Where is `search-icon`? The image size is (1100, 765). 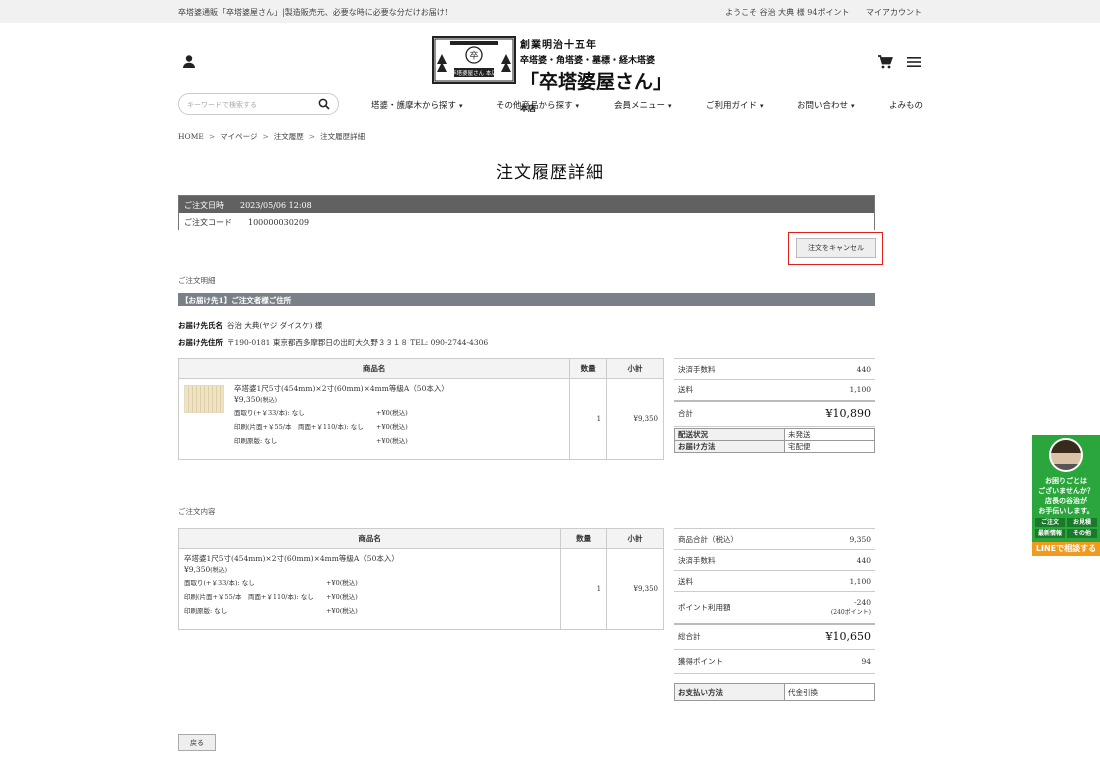 search-icon is located at coordinates (324, 104).